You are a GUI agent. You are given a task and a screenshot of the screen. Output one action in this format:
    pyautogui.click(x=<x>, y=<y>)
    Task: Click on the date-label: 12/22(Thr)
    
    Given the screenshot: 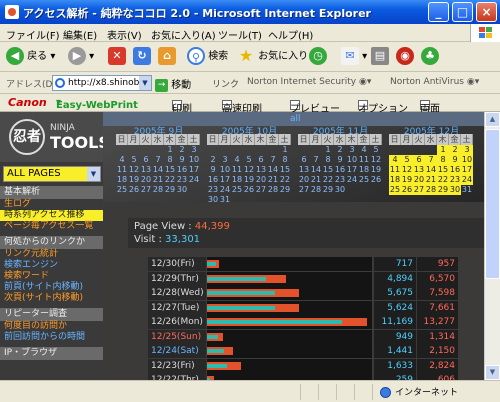 What is the action you would take?
    pyautogui.click(x=177, y=376)
    